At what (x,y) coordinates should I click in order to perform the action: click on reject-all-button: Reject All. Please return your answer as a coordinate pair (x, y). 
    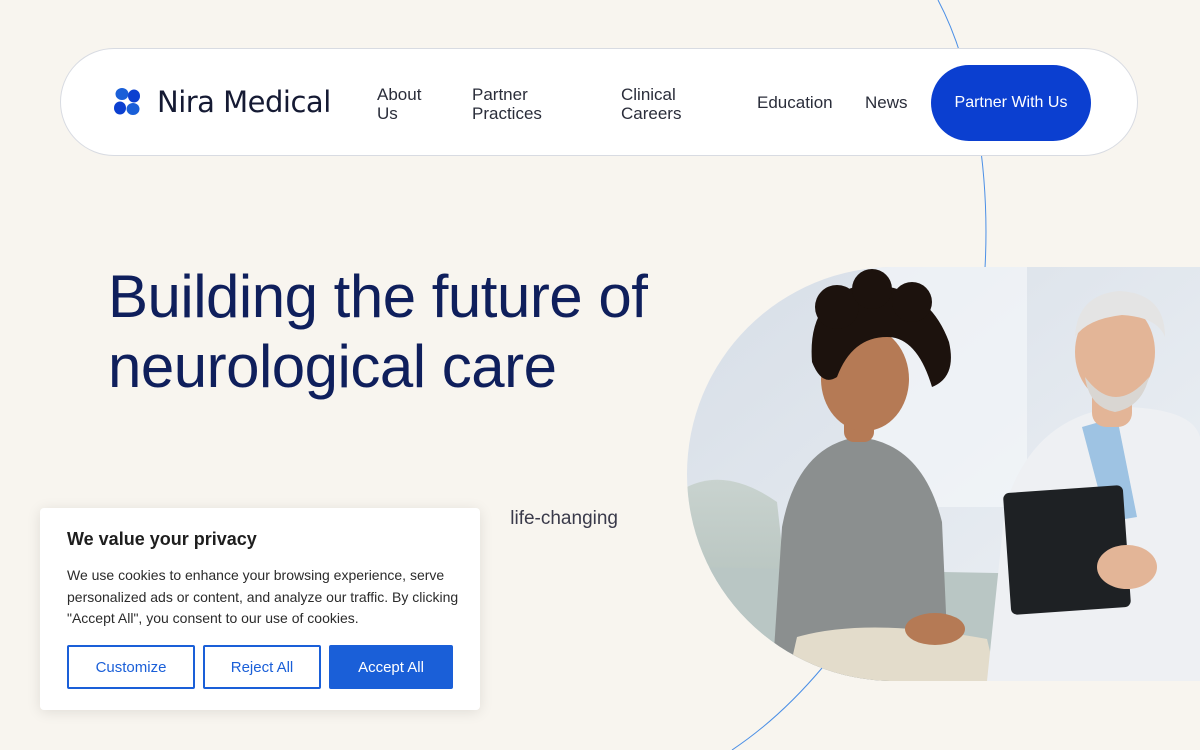
    Looking at the image, I should click on (262, 667).